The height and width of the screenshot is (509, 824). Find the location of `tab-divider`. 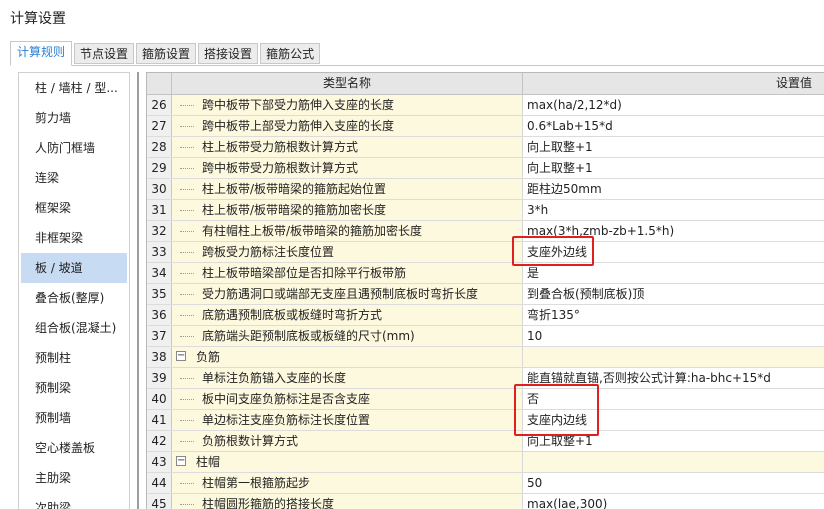

tab-divider is located at coordinates (417, 65).